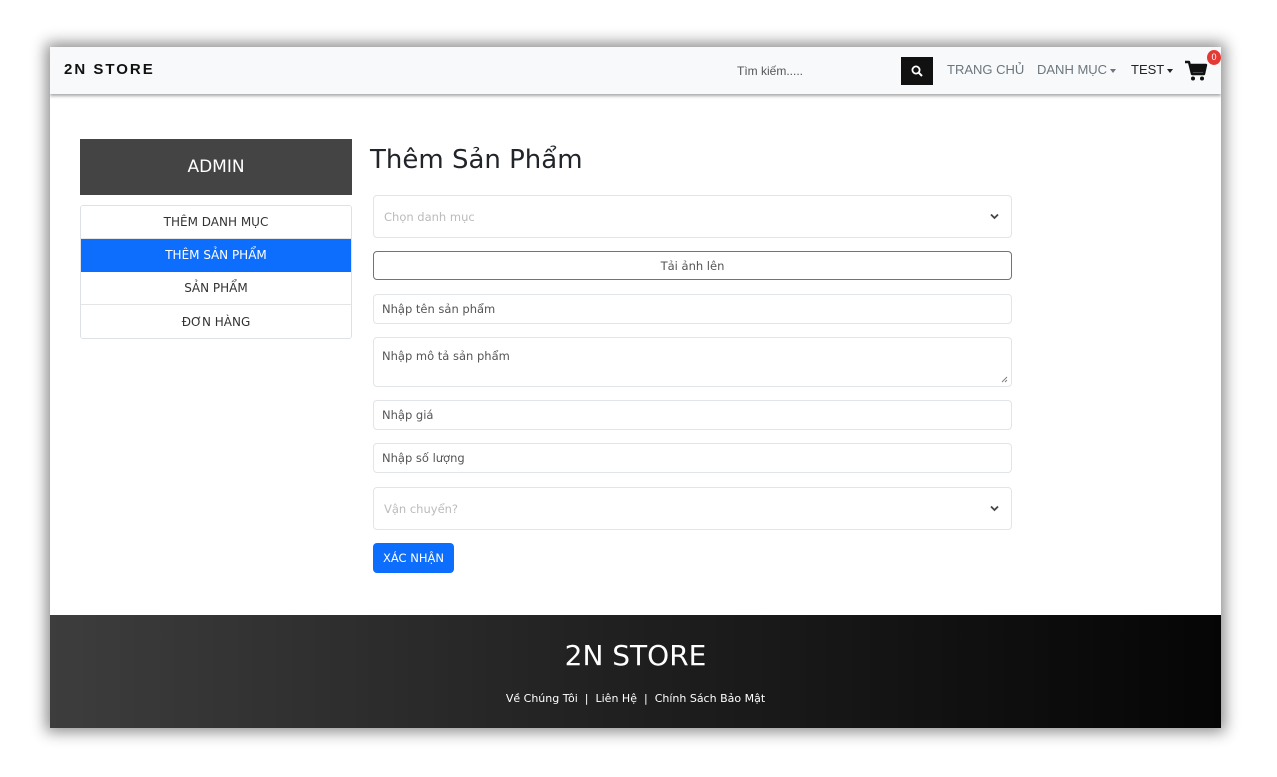 This screenshot has height=777, width=1277. I want to click on search-icon, so click(917, 71).